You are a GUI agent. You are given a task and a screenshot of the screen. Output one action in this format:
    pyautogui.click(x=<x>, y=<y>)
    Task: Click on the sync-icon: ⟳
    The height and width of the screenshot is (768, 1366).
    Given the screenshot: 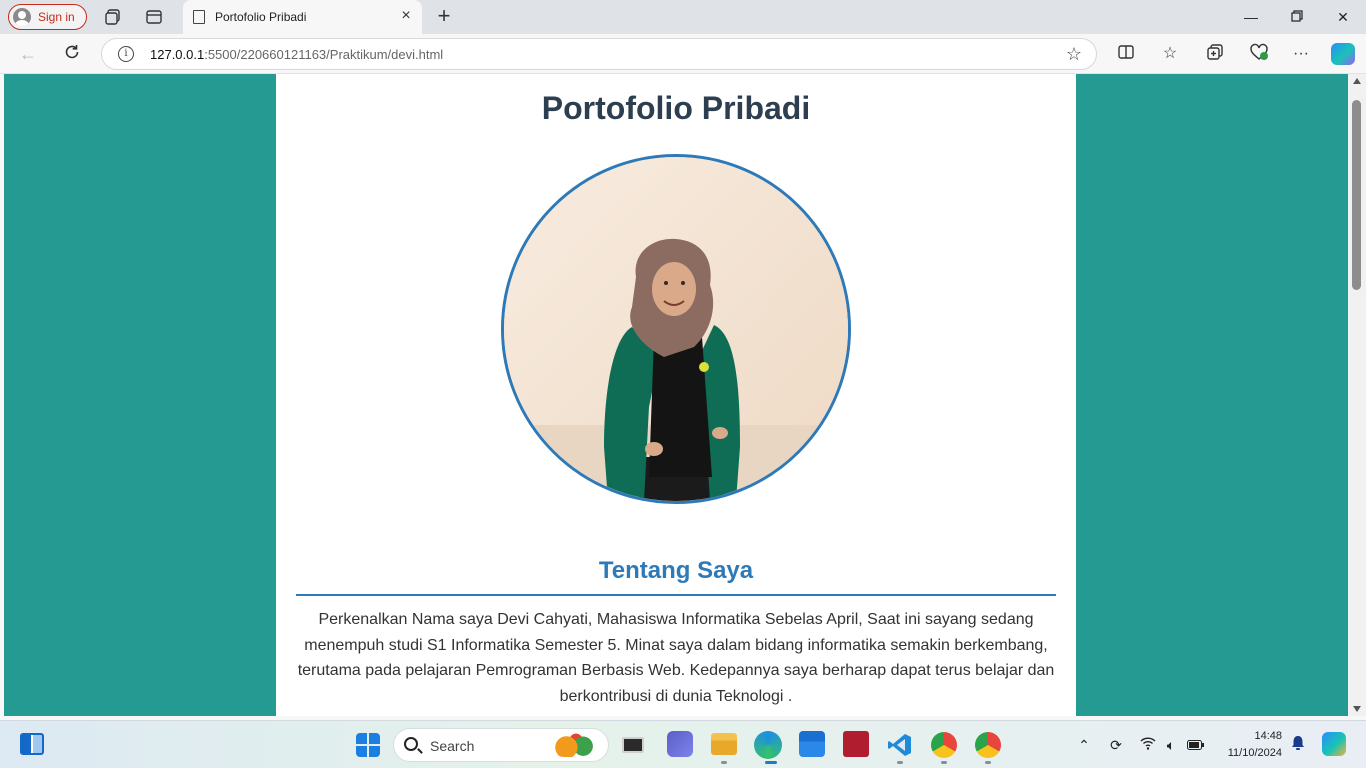 What is the action you would take?
    pyautogui.click(x=1116, y=745)
    